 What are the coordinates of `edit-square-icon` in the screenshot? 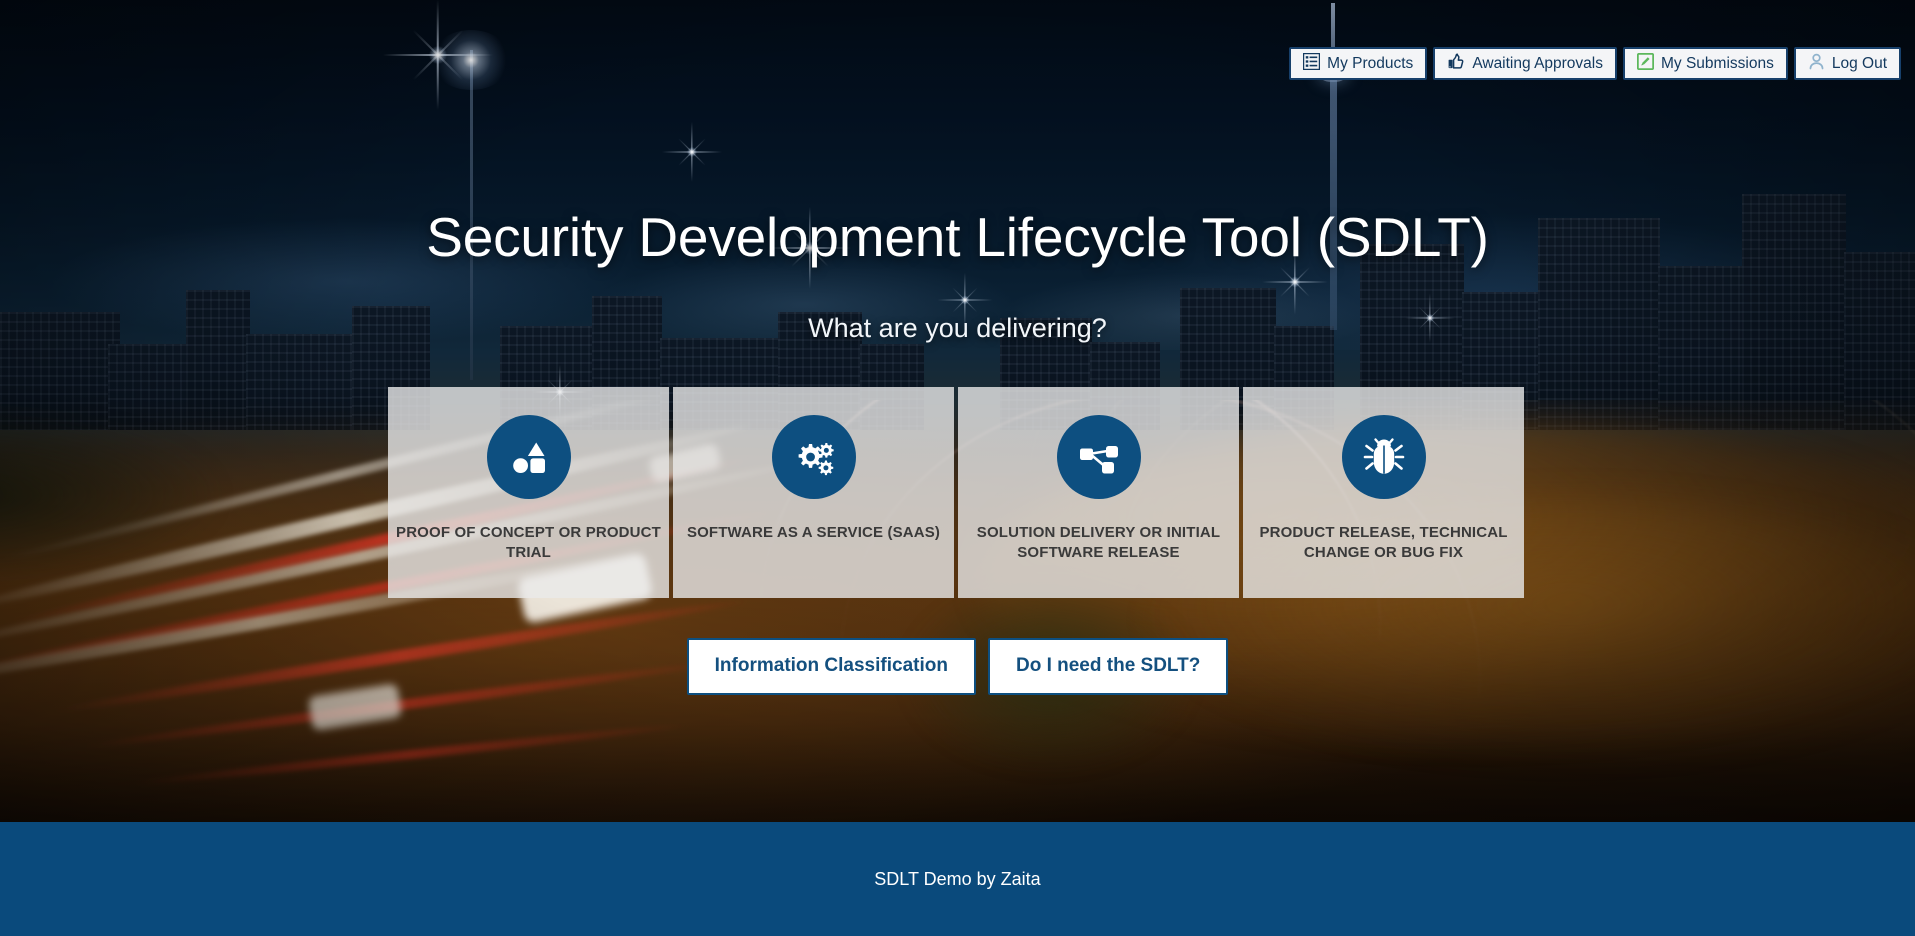 It's located at (1645, 63).